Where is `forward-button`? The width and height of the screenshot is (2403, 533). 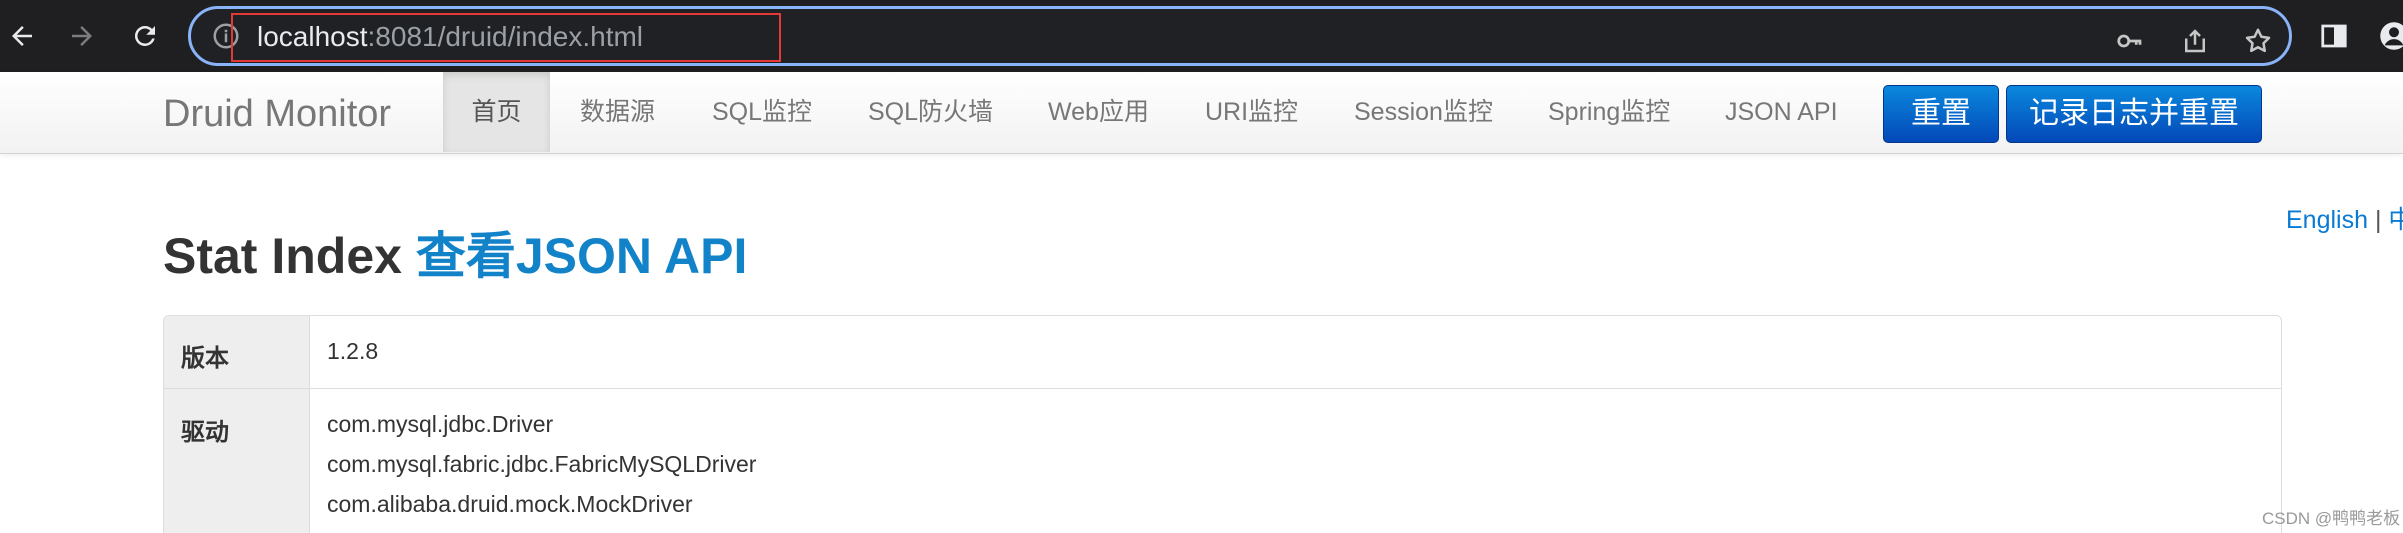
forward-button is located at coordinates (82, 36).